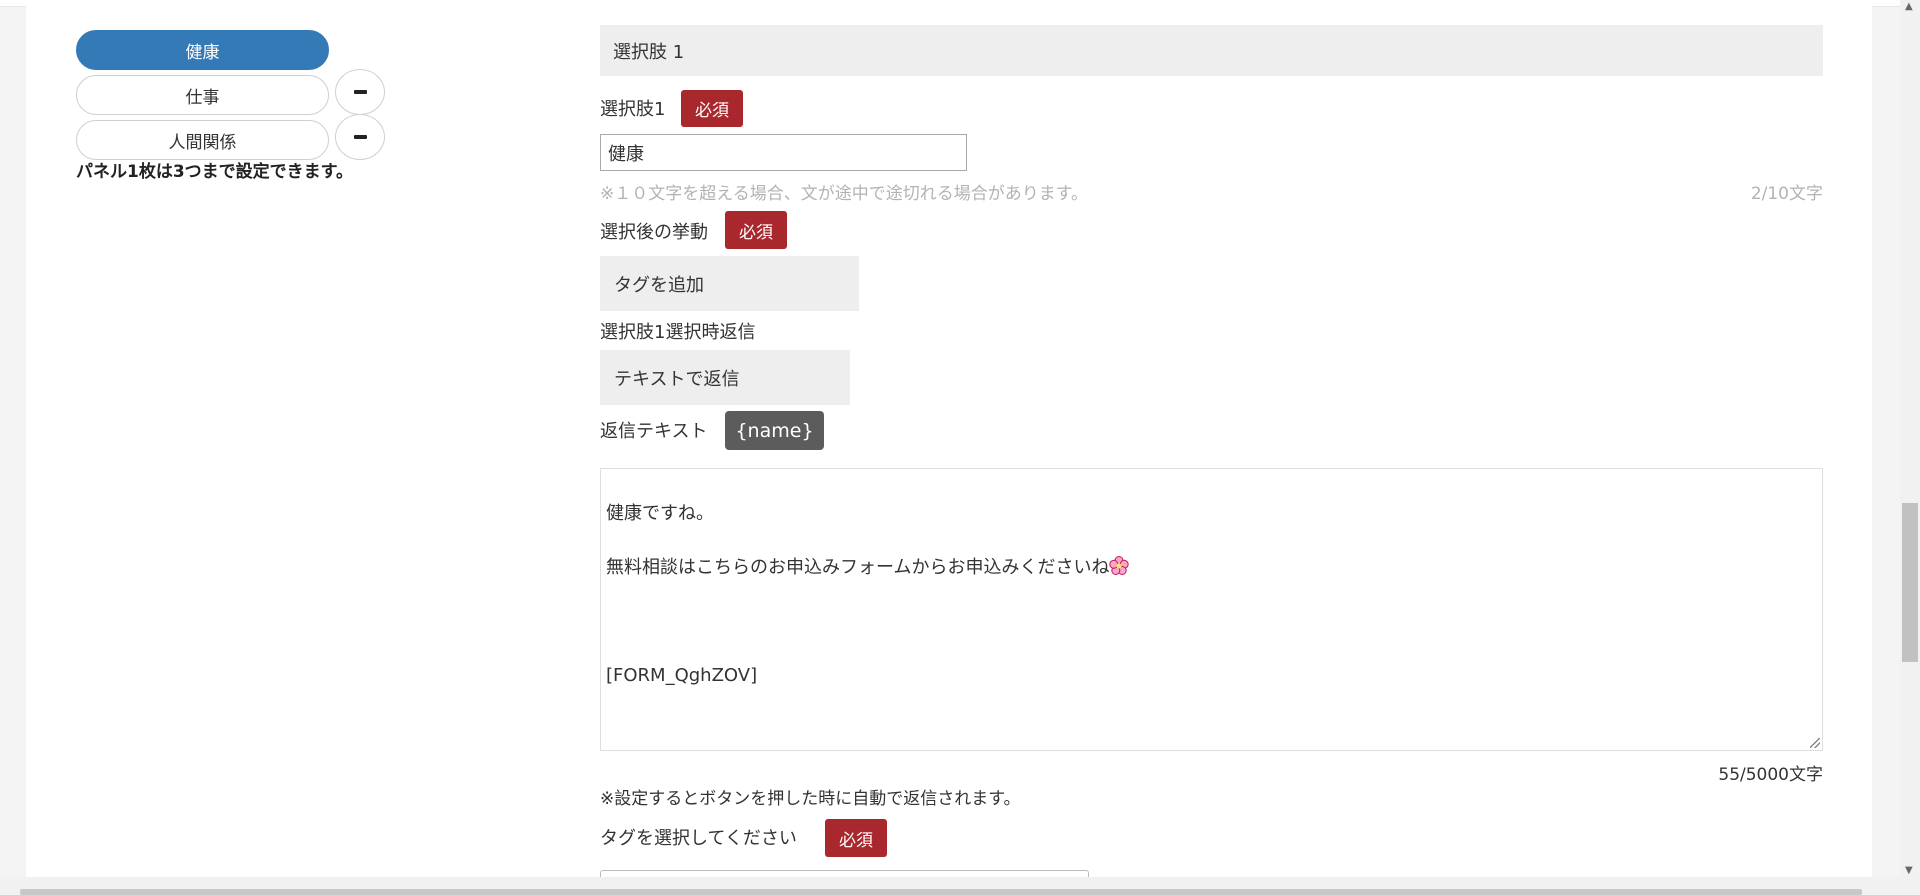  What do you see at coordinates (774, 430) in the screenshot?
I see `insert-name-button: {name}` at bounding box center [774, 430].